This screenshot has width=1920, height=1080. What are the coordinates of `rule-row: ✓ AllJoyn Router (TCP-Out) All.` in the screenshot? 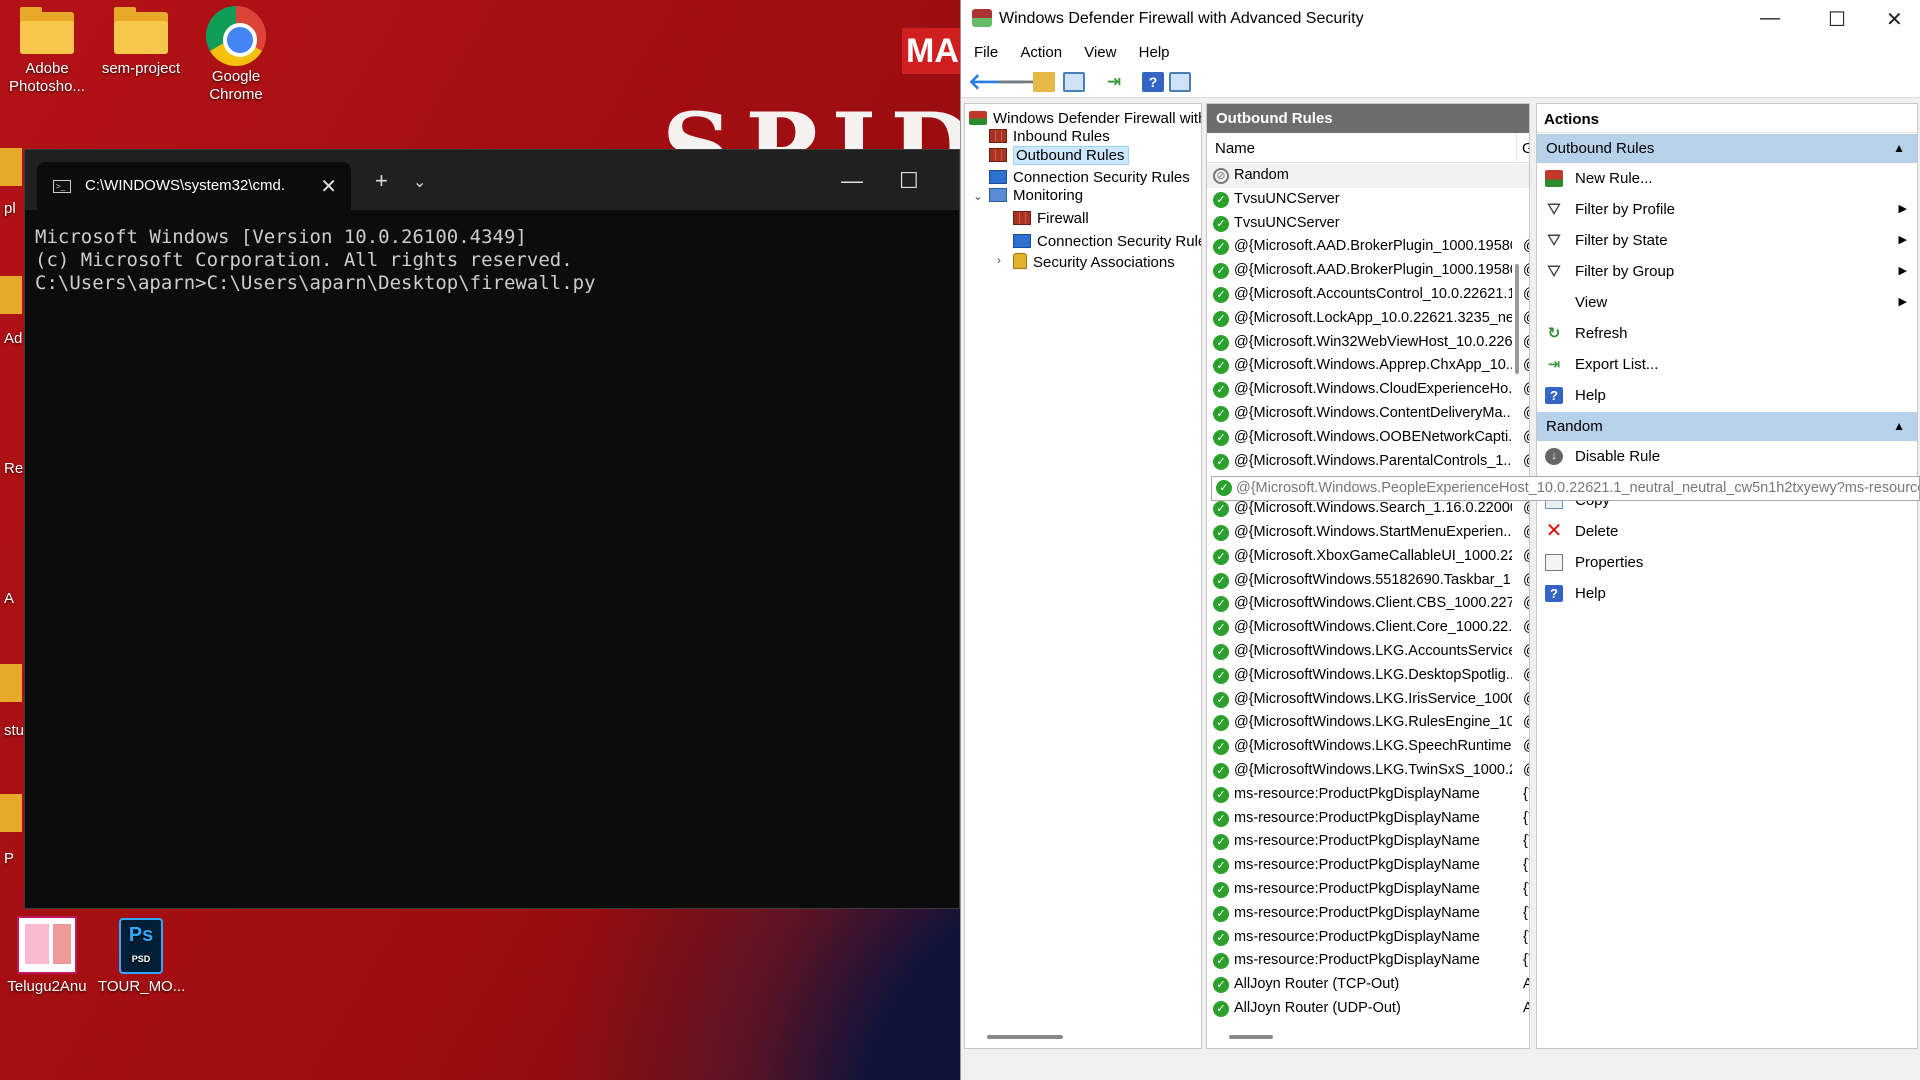 It's located at (1368, 985).